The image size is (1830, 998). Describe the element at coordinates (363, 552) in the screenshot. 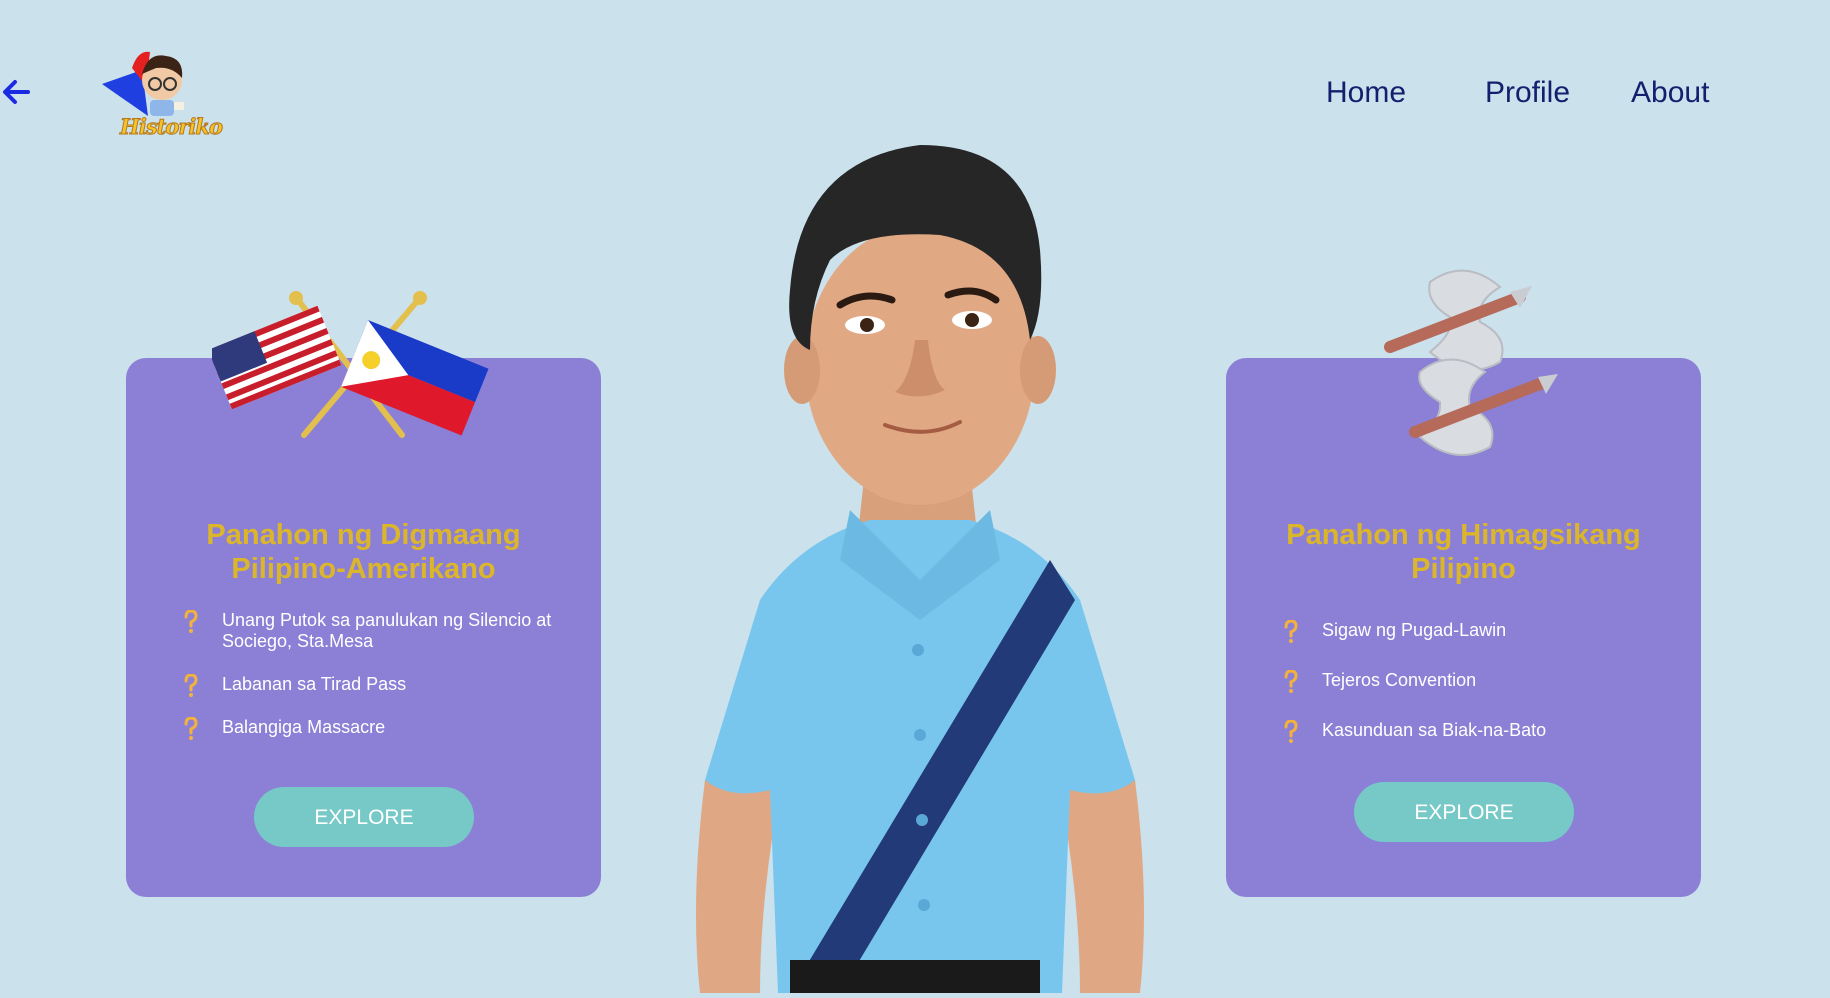

I see `card-title: Panahon ng Digmaang Pilipino-Amerikano` at that location.